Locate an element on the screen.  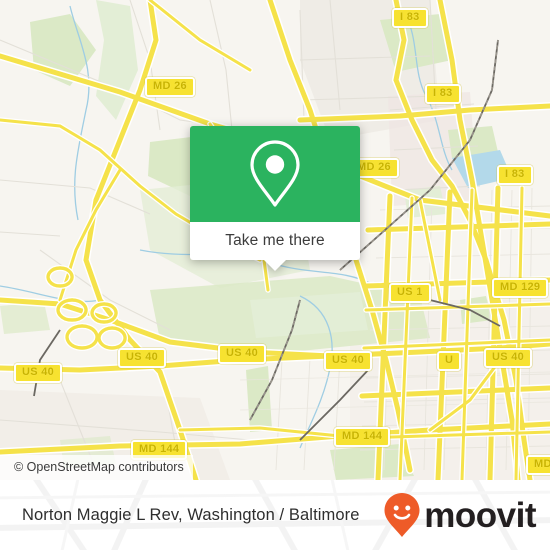
location-popup-card: Take me there is located at coordinates (275, 198).